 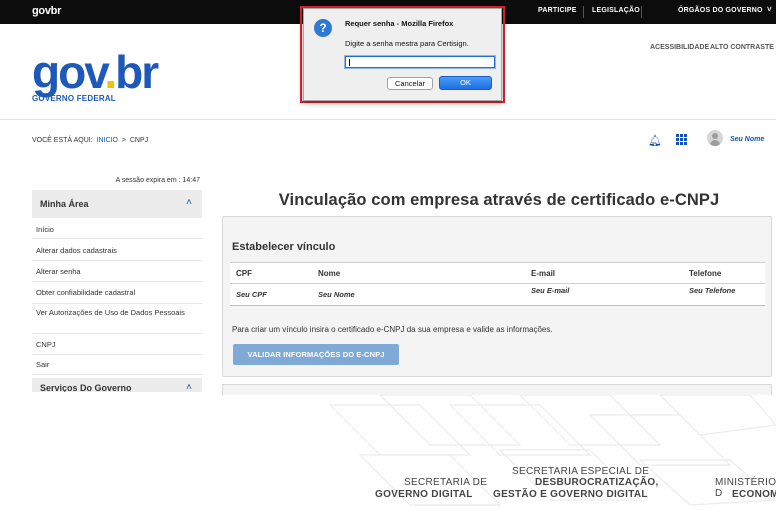 I want to click on cell-telefone: Seu Telefone, so click(x=724, y=294).